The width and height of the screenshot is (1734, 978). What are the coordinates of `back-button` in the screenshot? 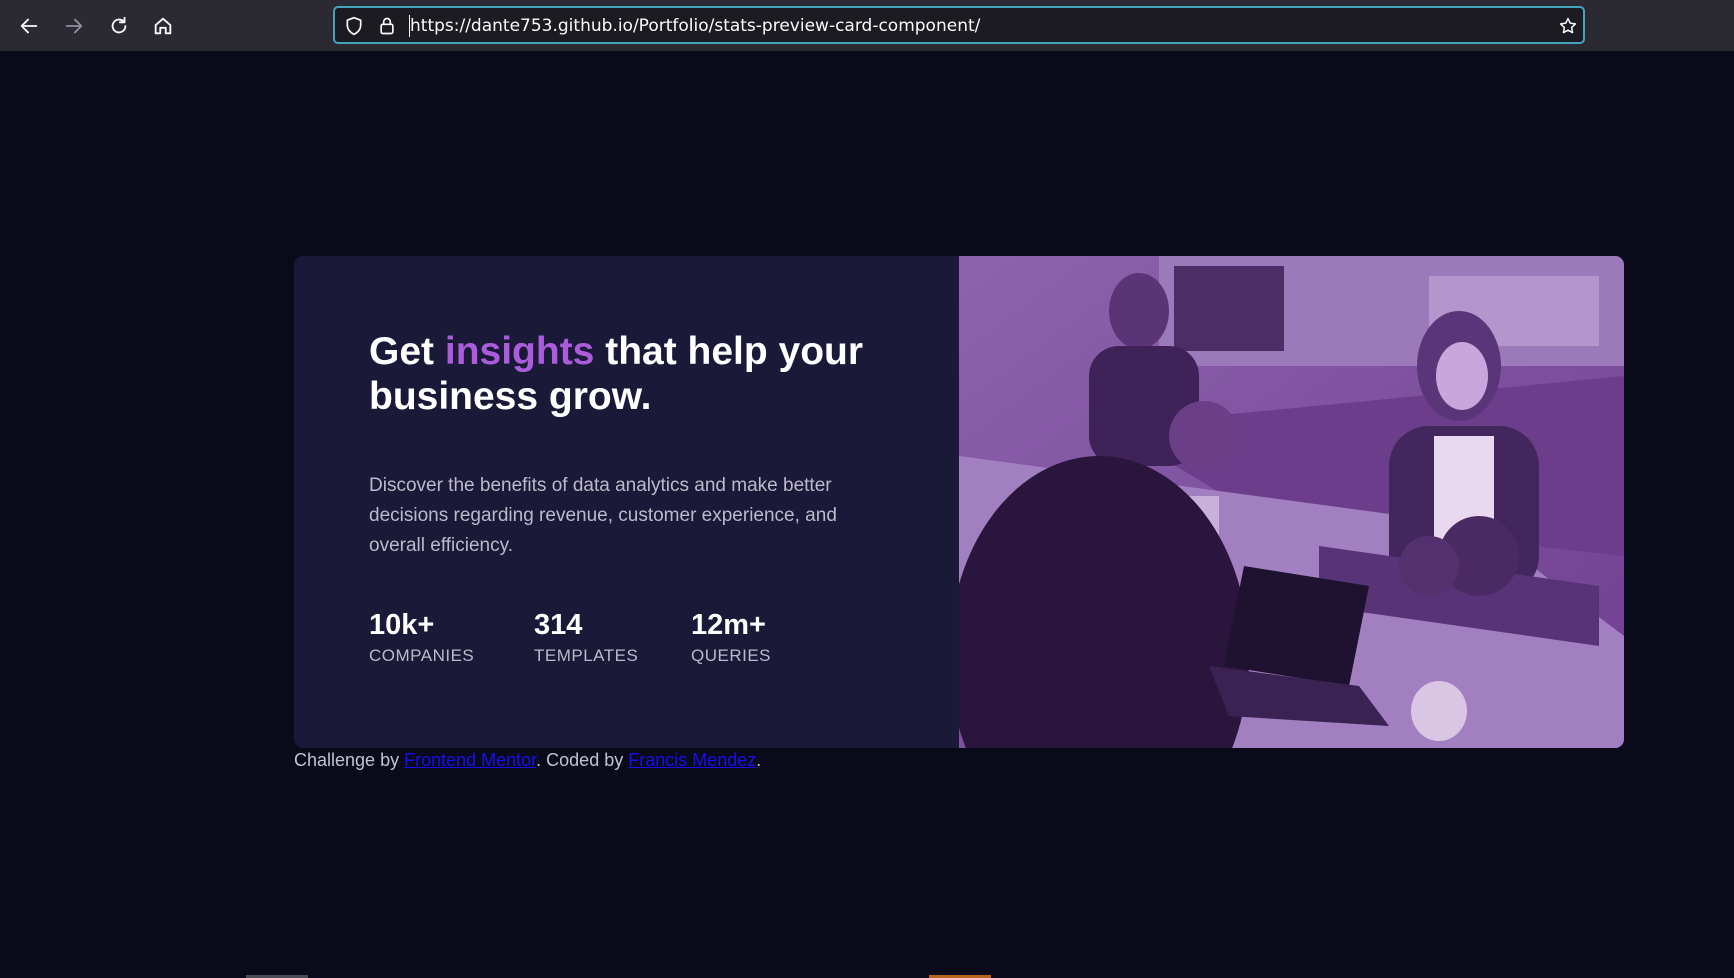 It's located at (29, 26).